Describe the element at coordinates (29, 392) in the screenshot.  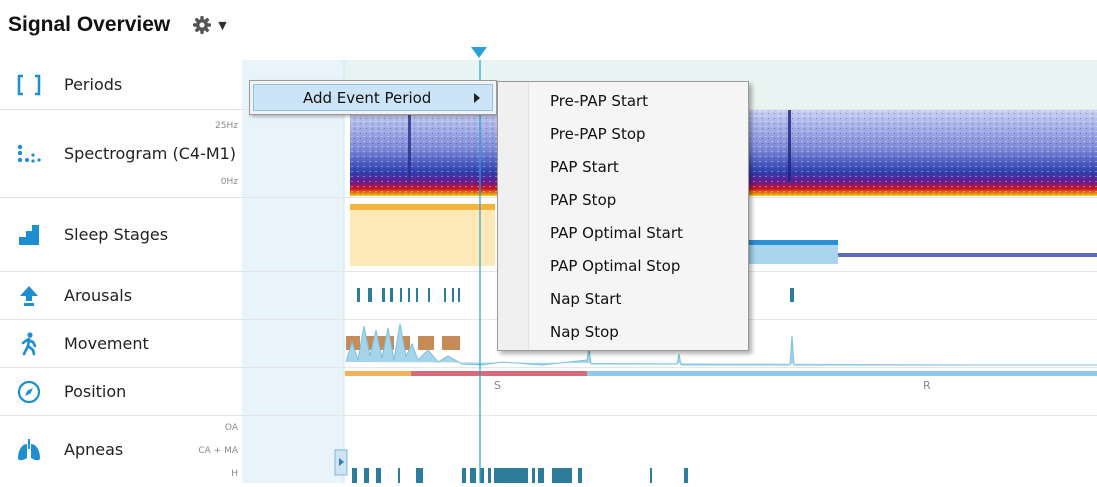
I see `compass-icon` at that location.